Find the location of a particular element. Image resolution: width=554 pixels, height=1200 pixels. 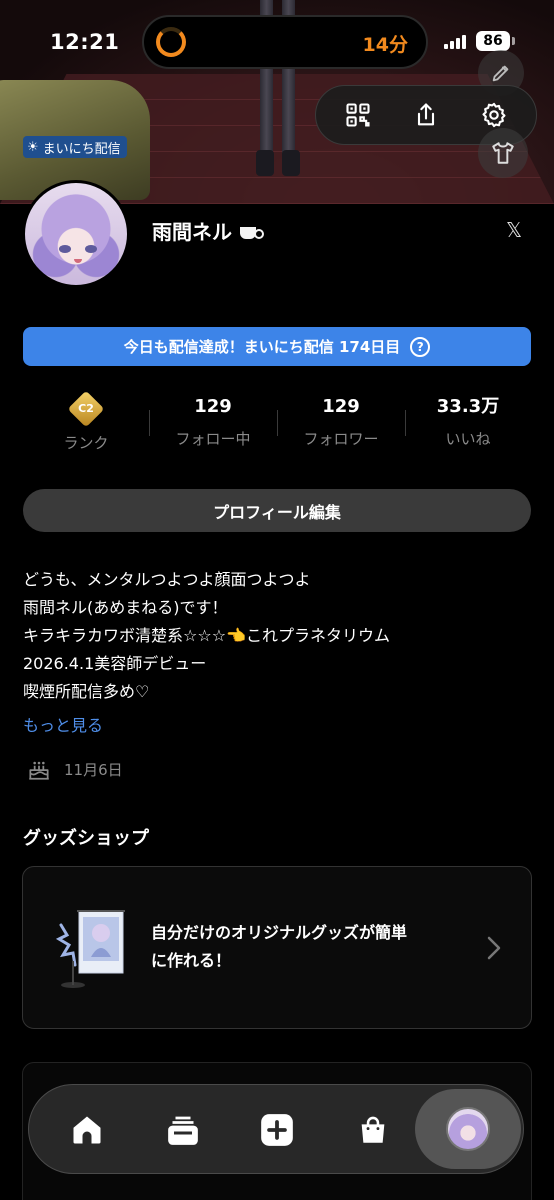

chevron-right-icon is located at coordinates (494, 948).